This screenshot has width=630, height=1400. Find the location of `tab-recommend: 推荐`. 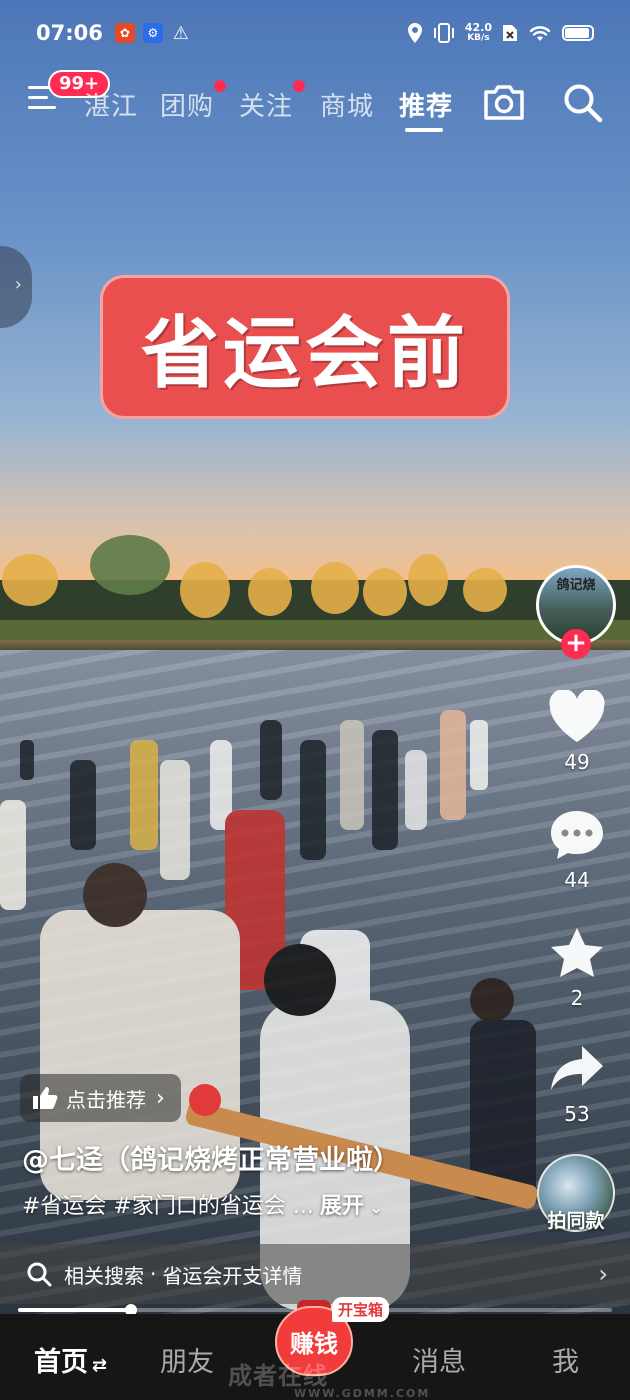

tab-recommend: 推荐 is located at coordinates (426, 104).